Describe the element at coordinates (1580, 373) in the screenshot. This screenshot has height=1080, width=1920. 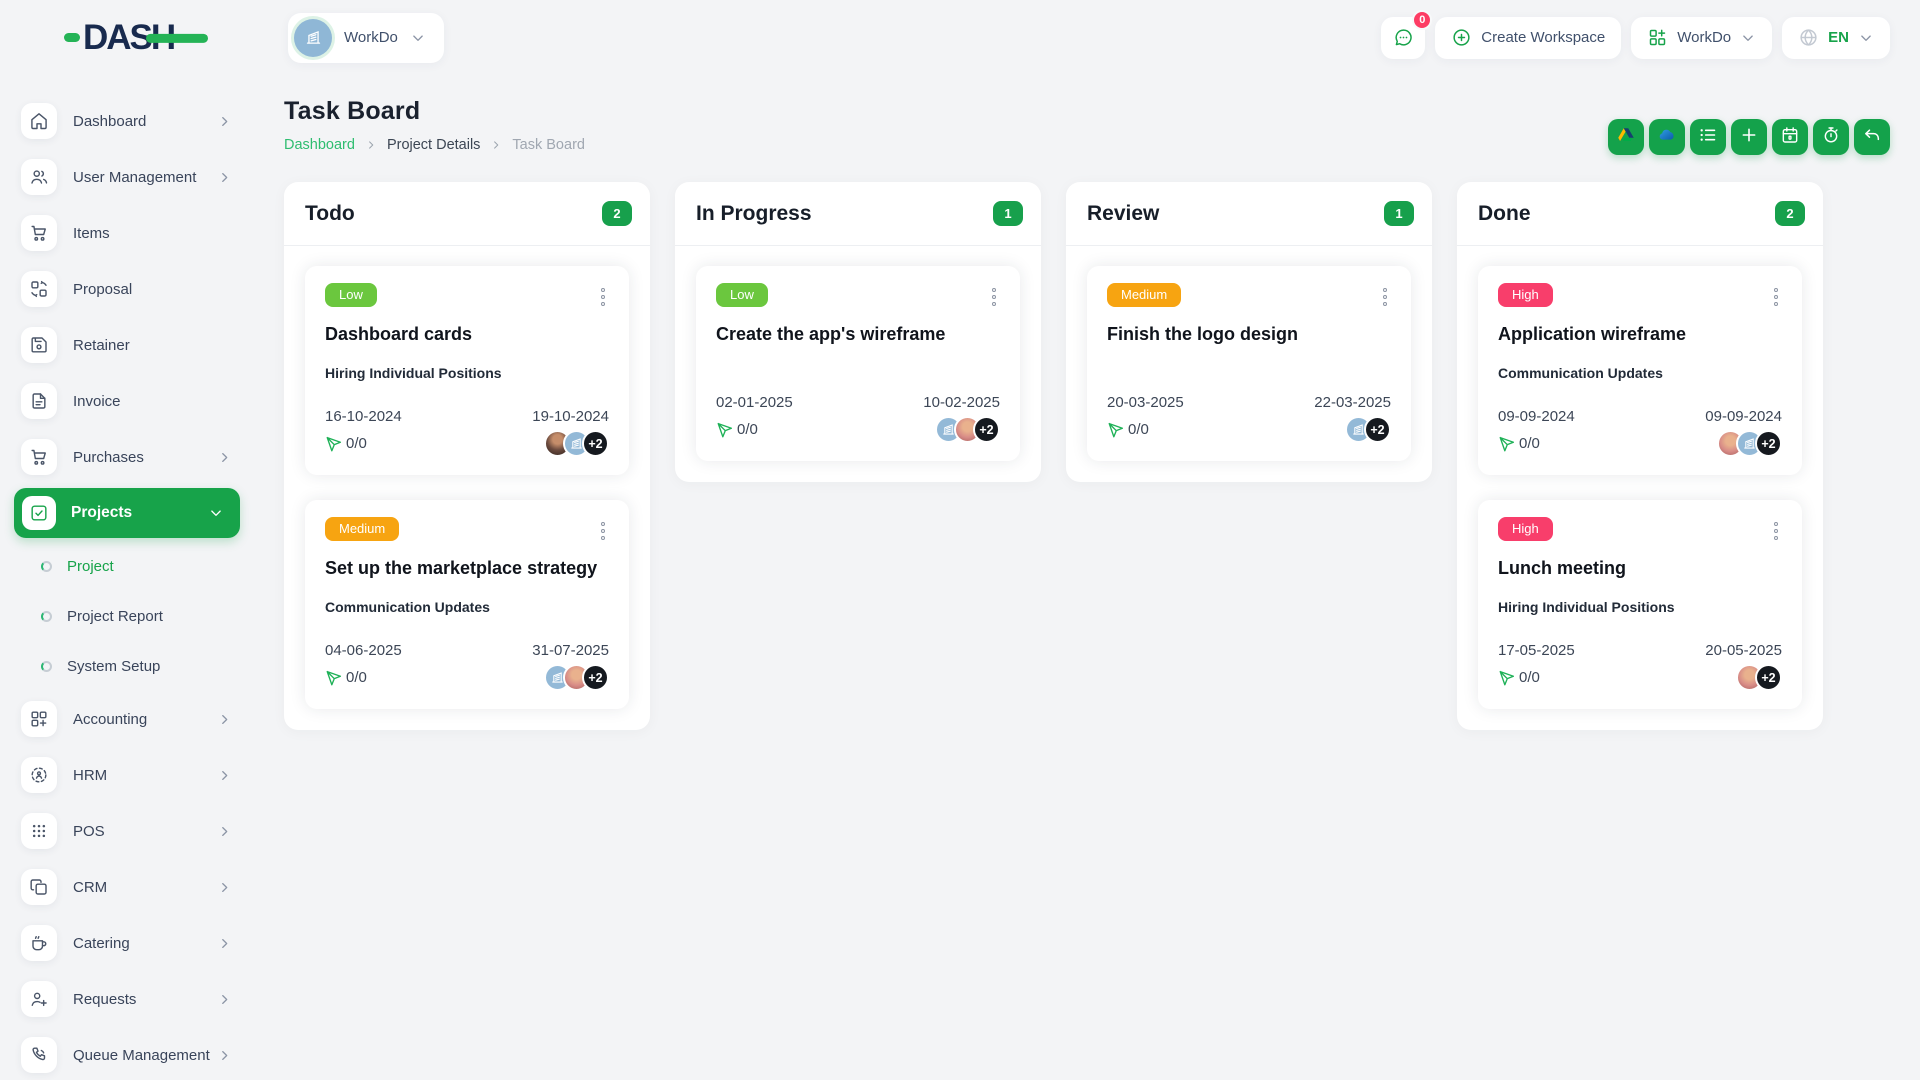
I see `task-milestone: Communication Updates` at that location.